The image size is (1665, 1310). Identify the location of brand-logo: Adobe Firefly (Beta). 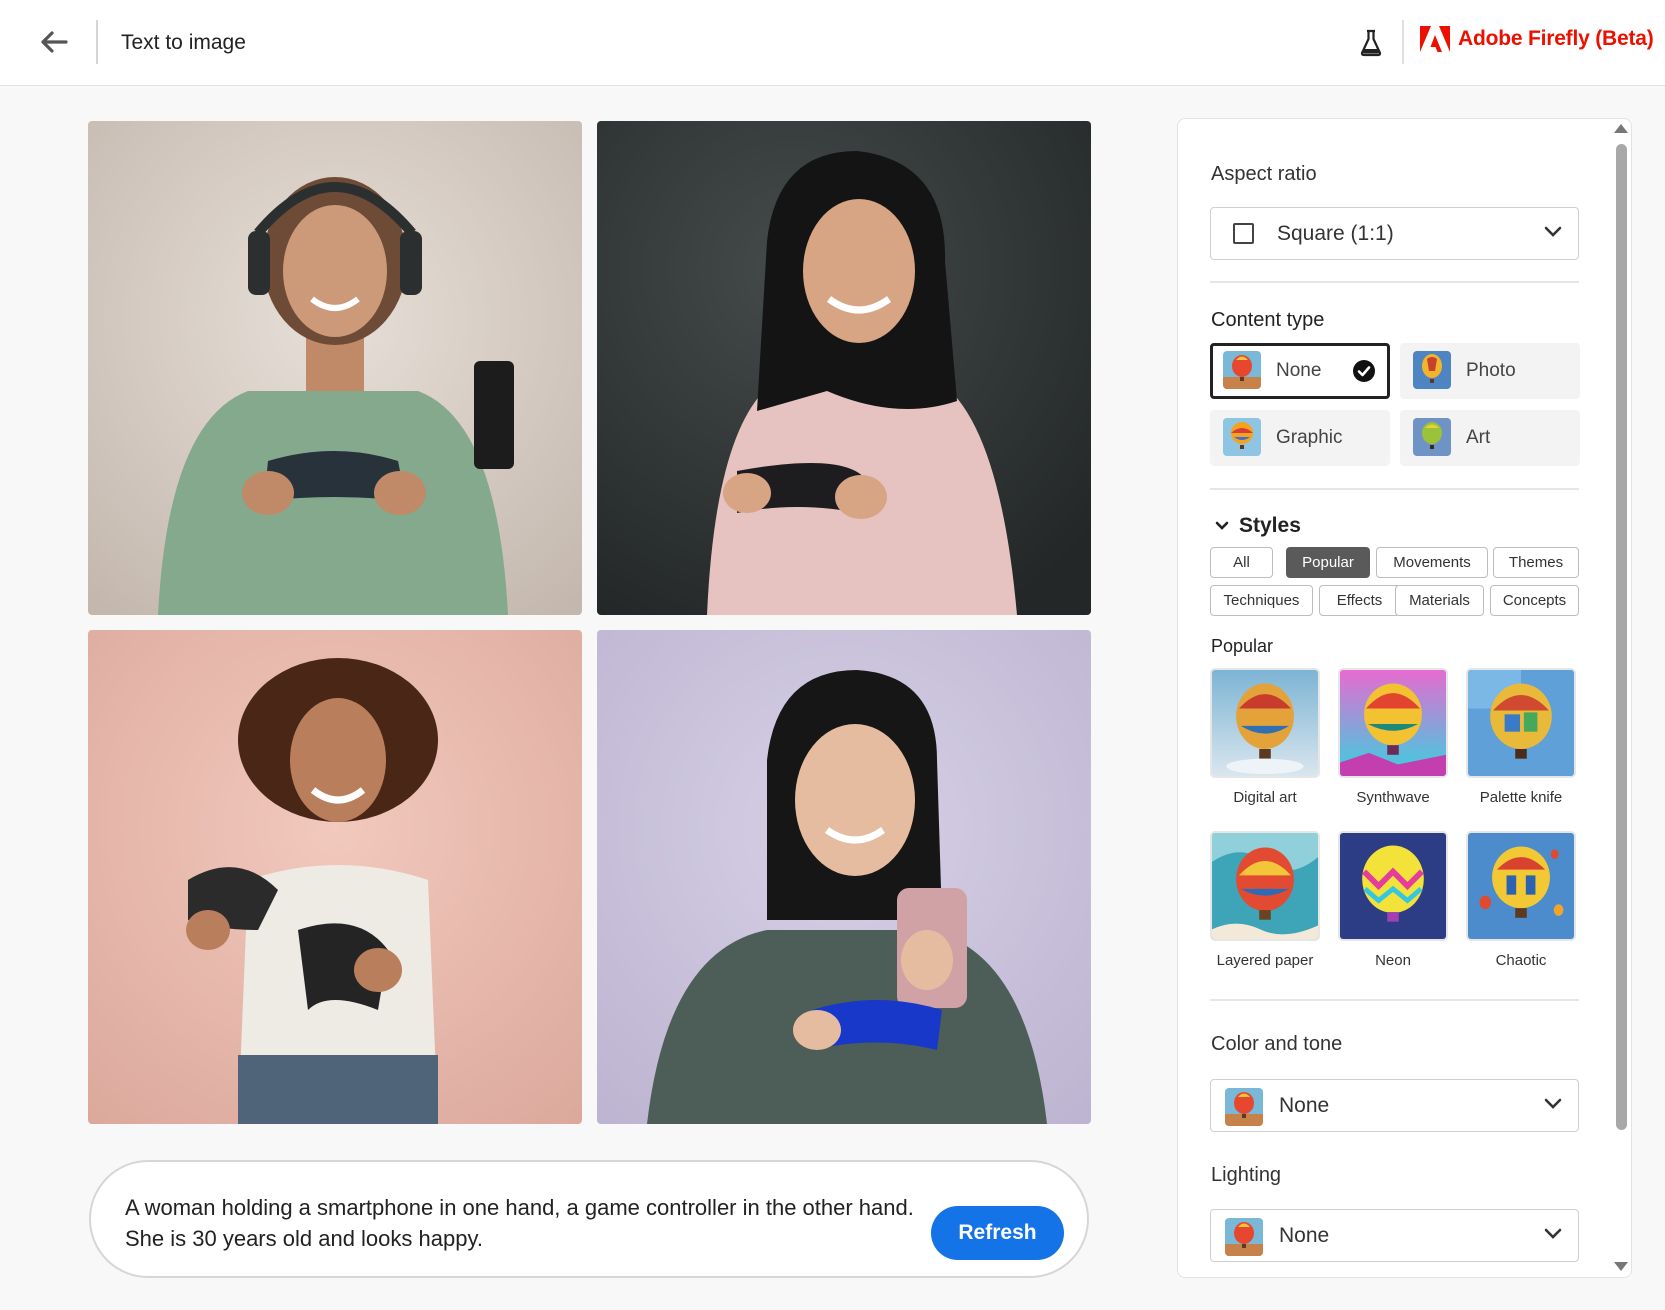
(1537, 39).